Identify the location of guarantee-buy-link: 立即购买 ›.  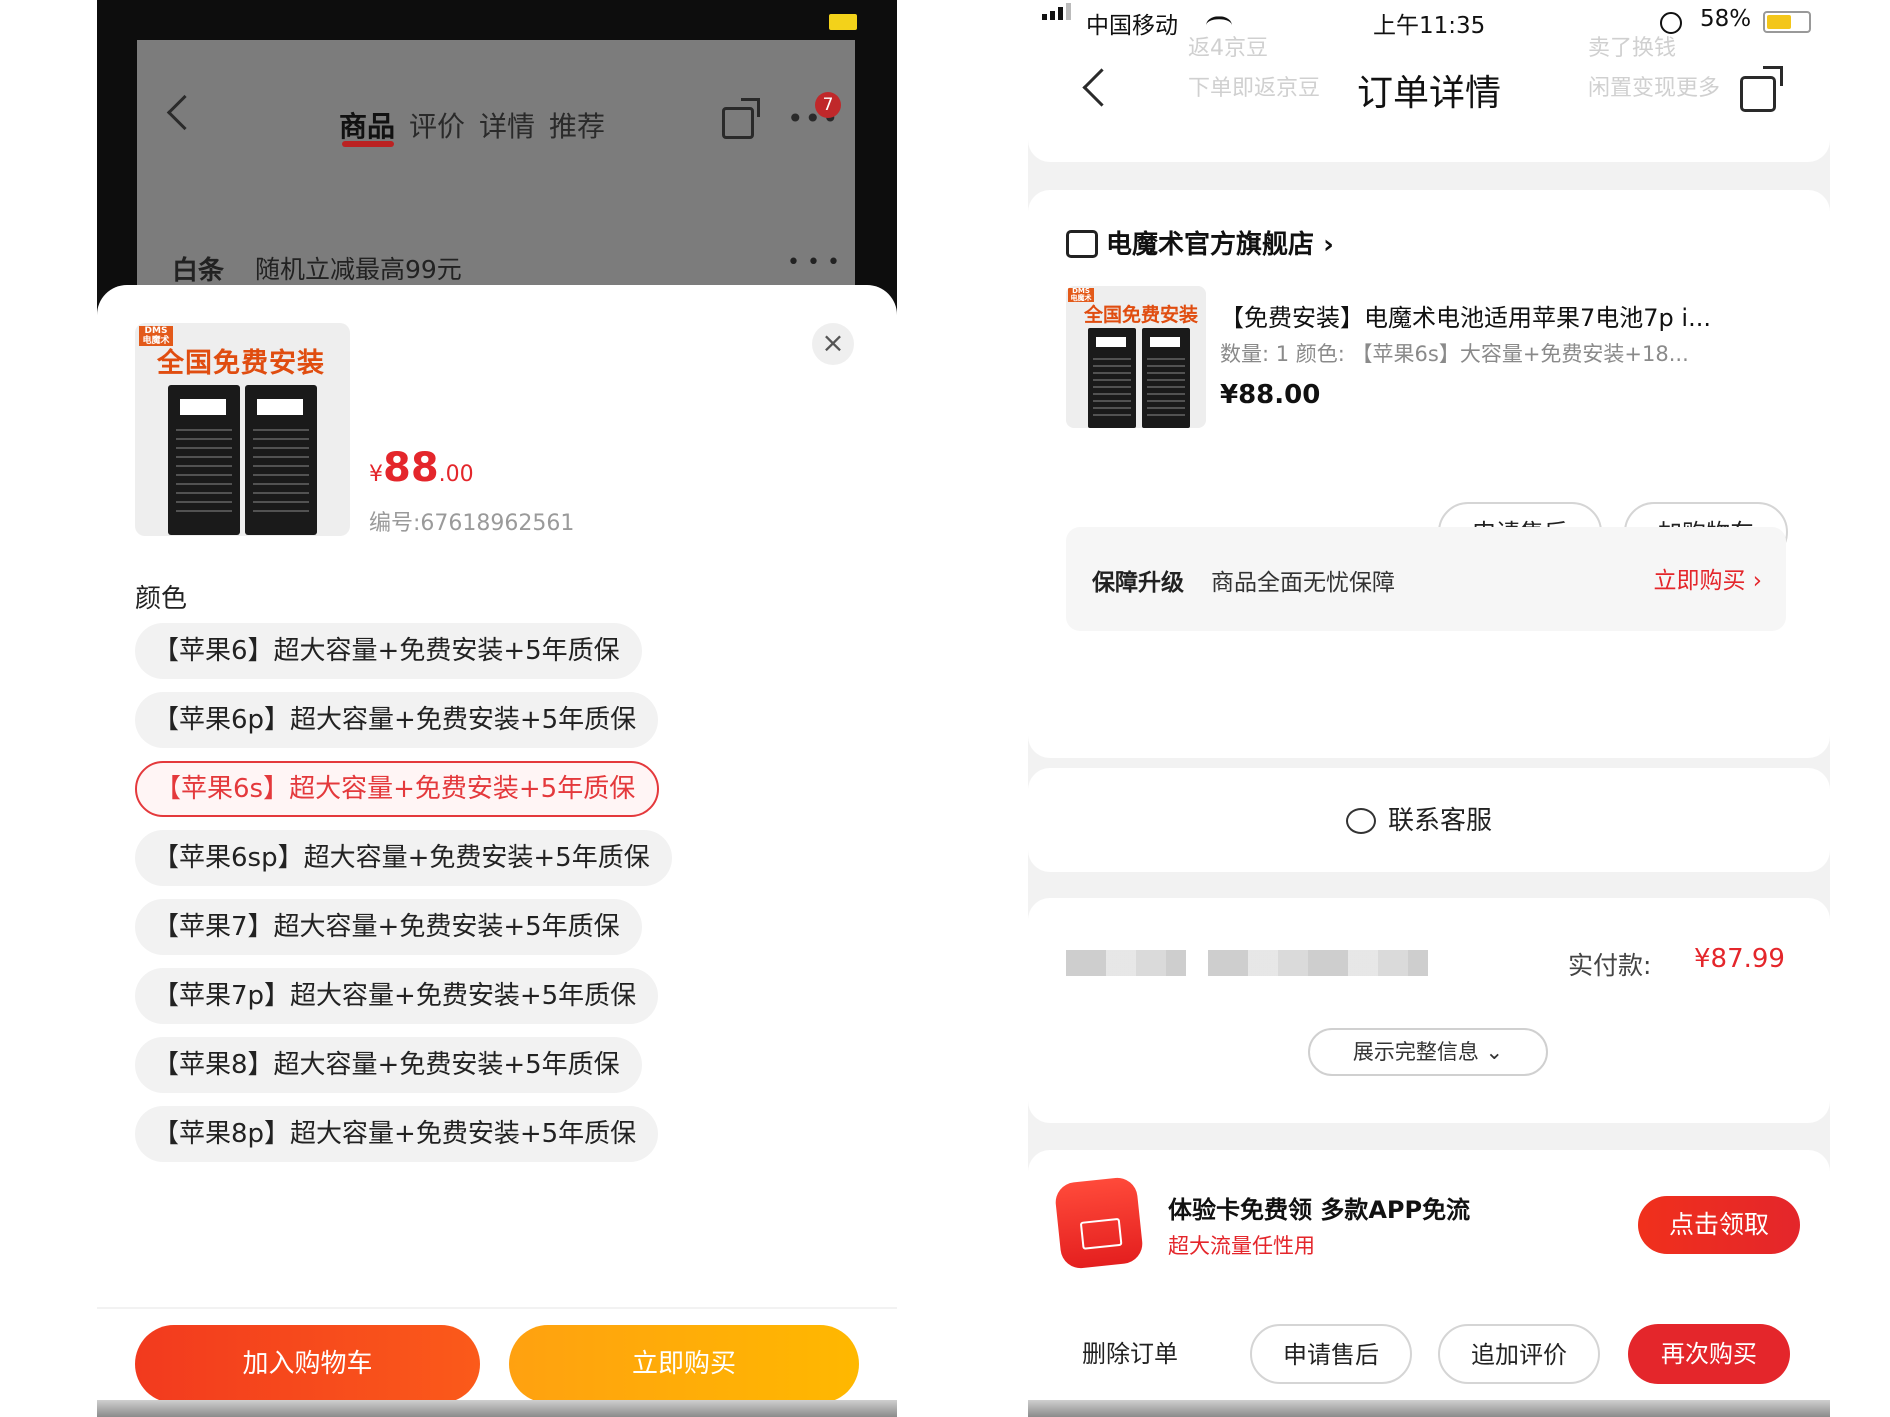
(1707, 578).